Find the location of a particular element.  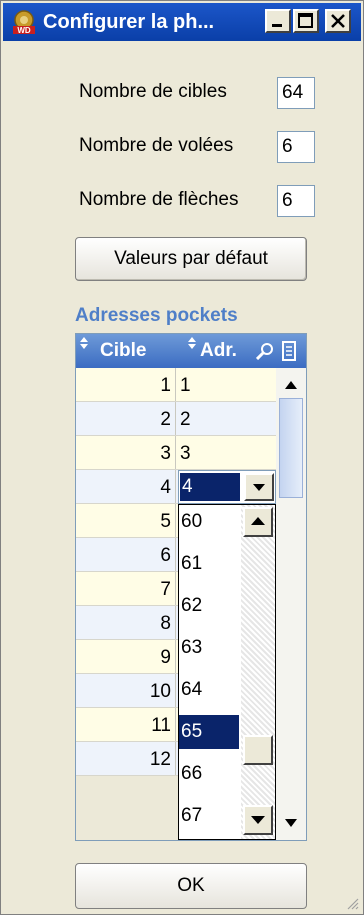

combobox-dropdown-button is located at coordinates (259, 487).